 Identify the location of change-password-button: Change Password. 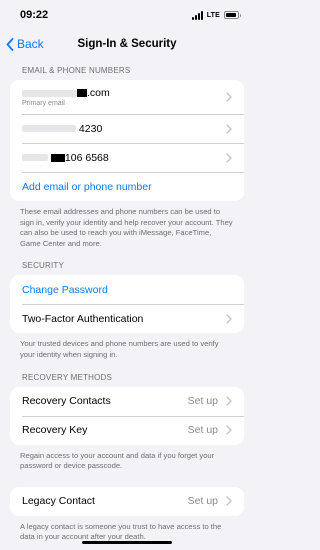
(127, 289).